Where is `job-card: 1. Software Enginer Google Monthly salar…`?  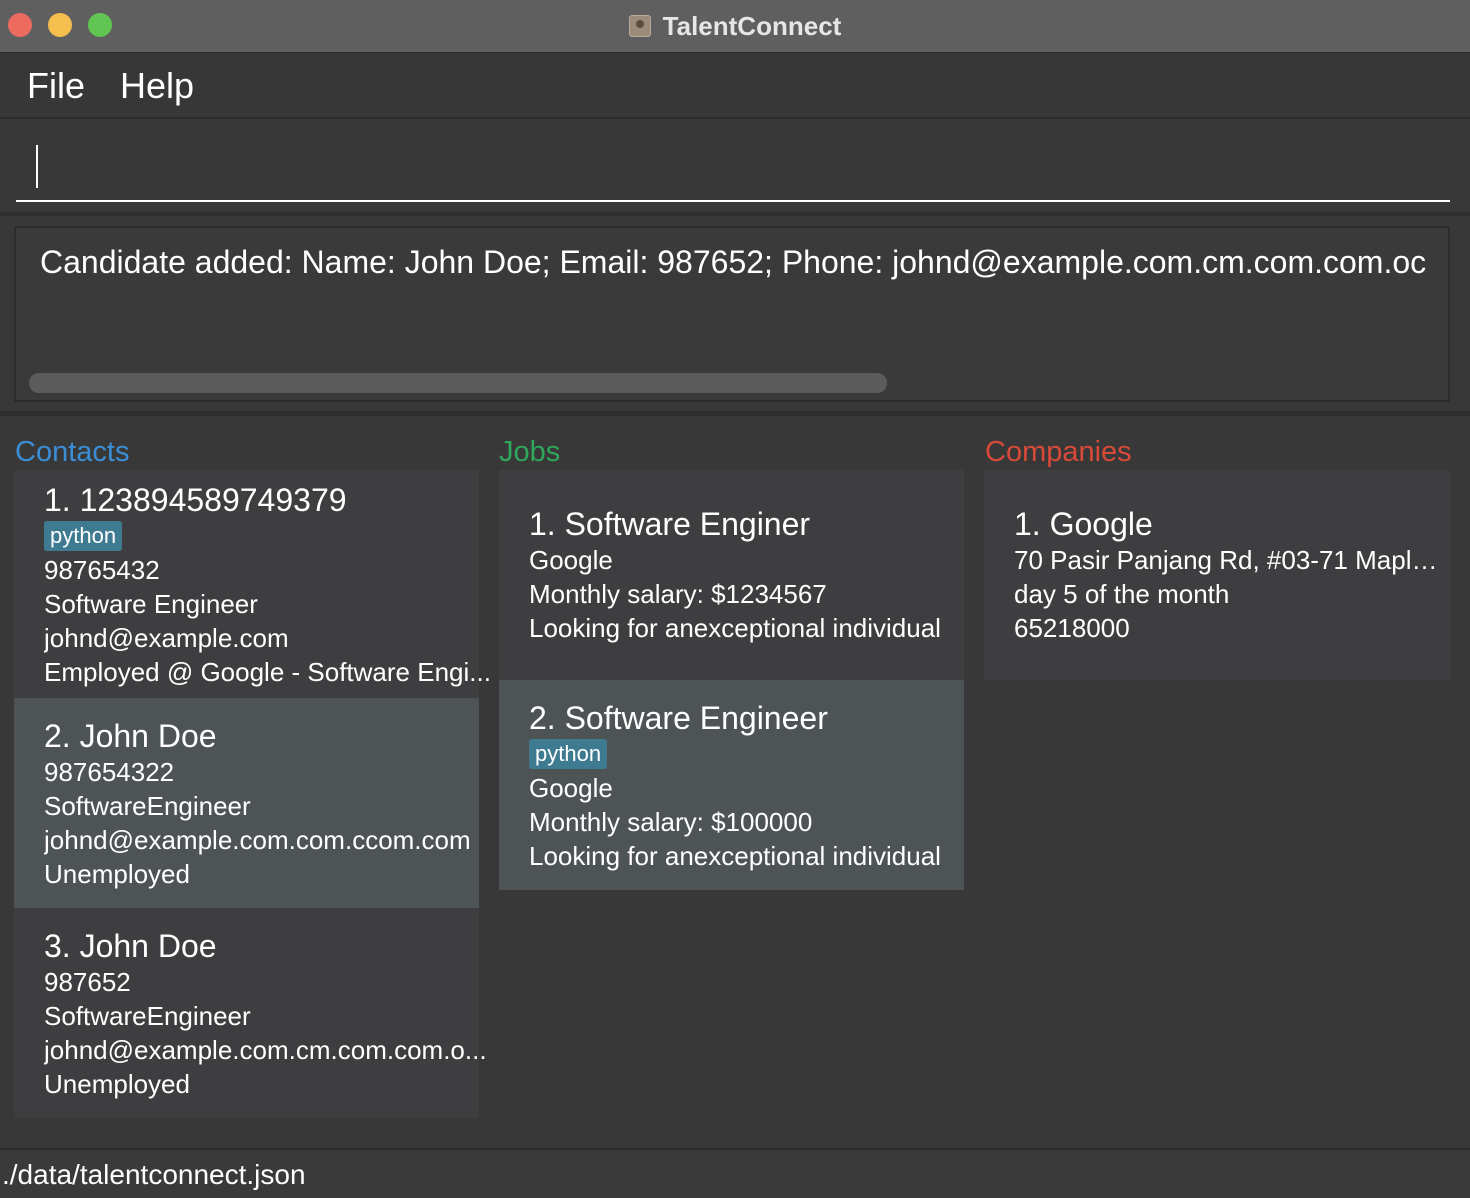 job-card: 1. Software Enginer Google Monthly salar… is located at coordinates (731, 575).